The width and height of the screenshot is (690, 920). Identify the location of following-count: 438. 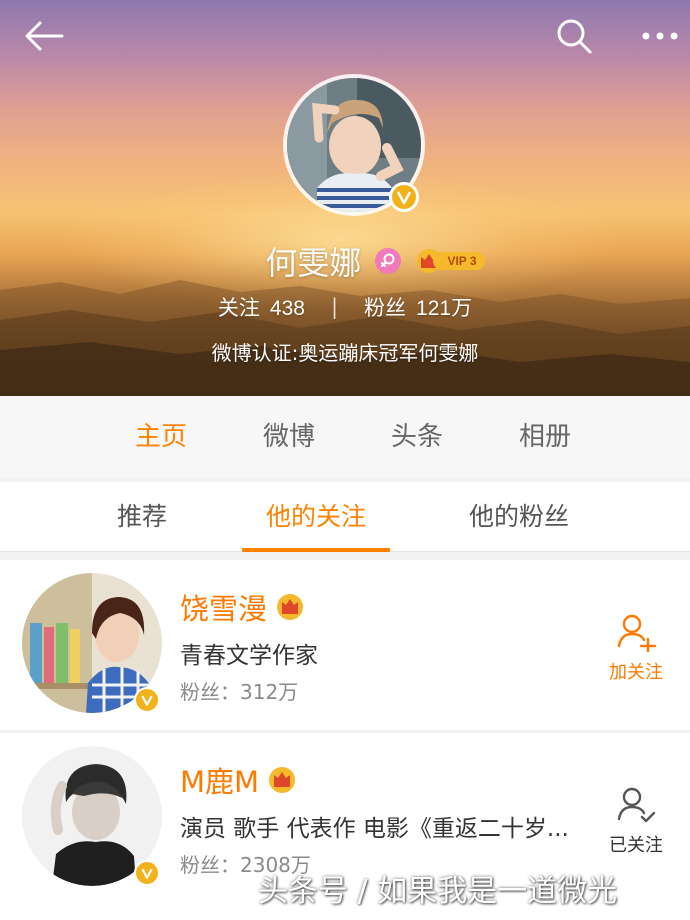
(287, 308).